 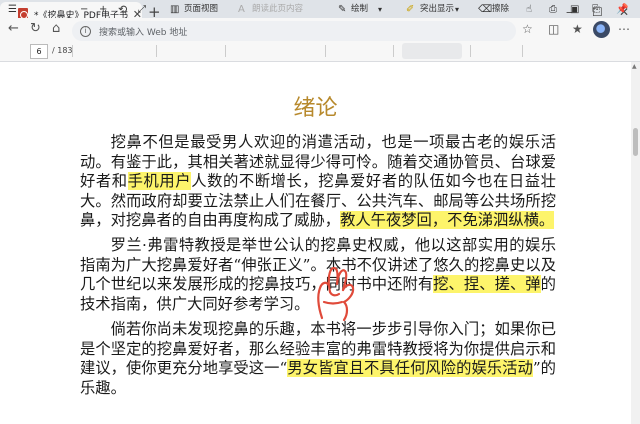 I want to click on address-bar: i 搜索或输入 Web 地址, so click(x=294, y=31).